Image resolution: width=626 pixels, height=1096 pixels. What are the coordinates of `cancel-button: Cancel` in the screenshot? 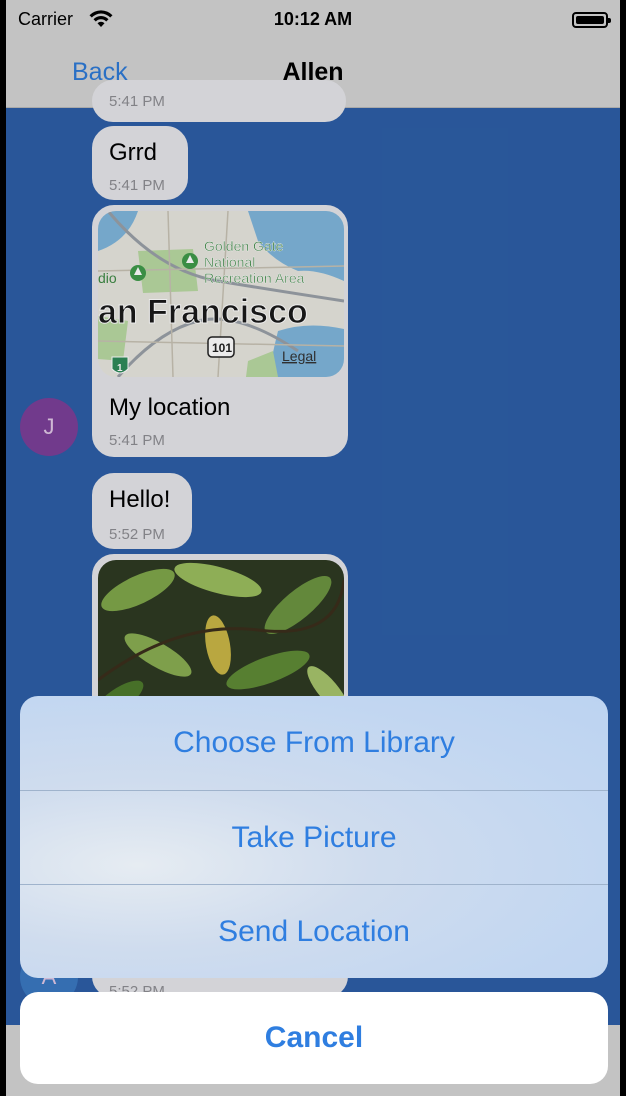 It's located at (314, 1038).